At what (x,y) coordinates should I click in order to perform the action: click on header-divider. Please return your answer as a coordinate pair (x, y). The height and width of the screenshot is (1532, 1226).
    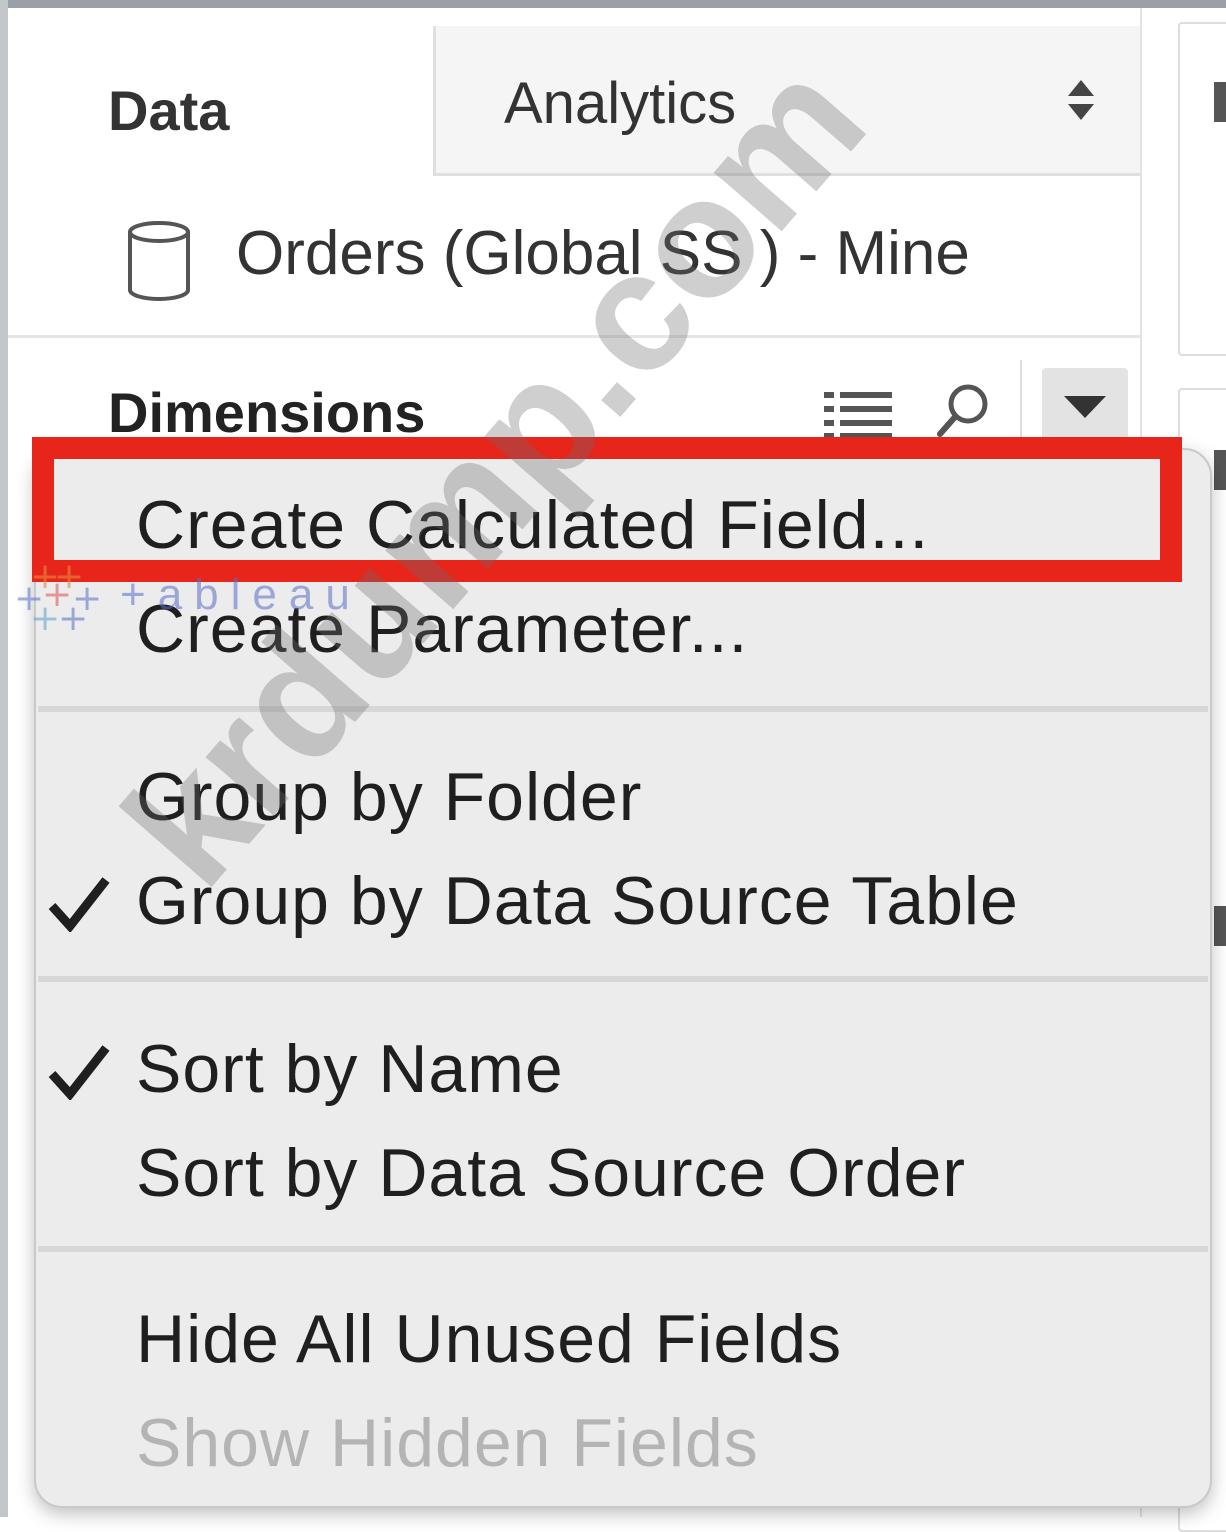
    Looking at the image, I should click on (1021, 400).